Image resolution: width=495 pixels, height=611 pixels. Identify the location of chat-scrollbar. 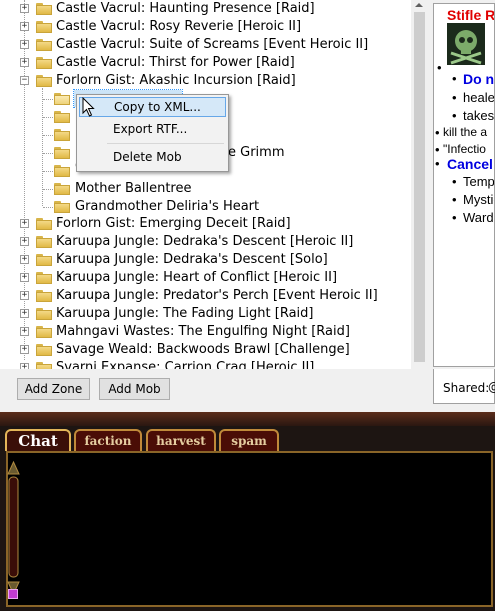
(13, 530).